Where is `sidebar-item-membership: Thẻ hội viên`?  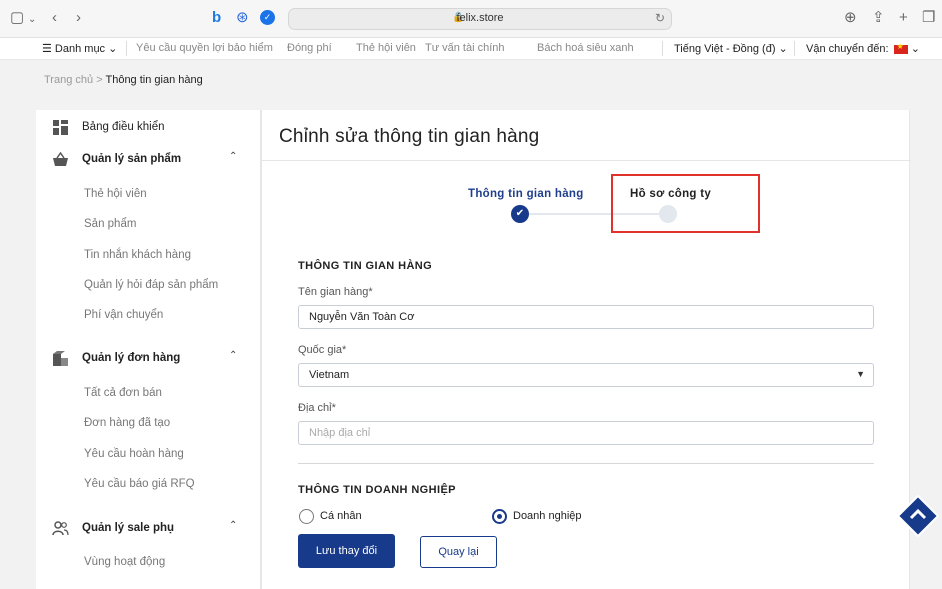
sidebar-item-membership: Thẻ hội viên is located at coordinates (115, 194).